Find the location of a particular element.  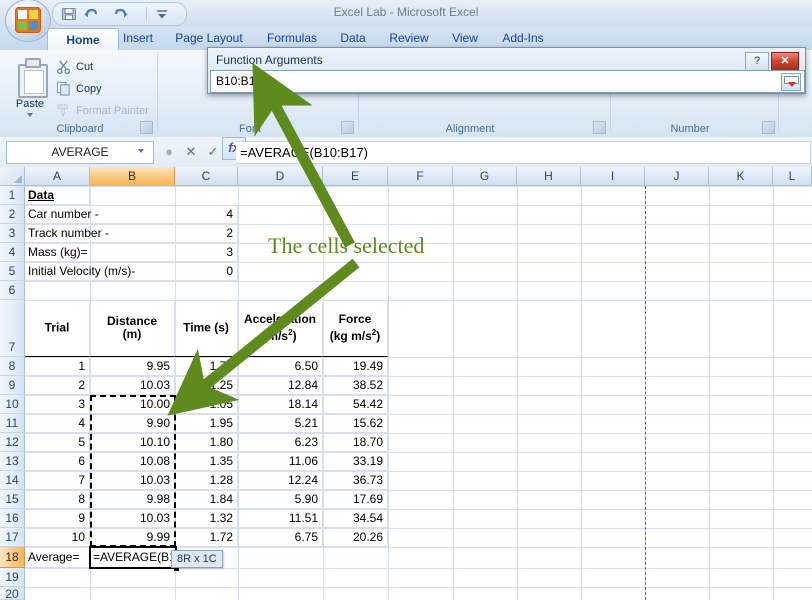

cell-accel-row9: 12.84 is located at coordinates (280, 385).